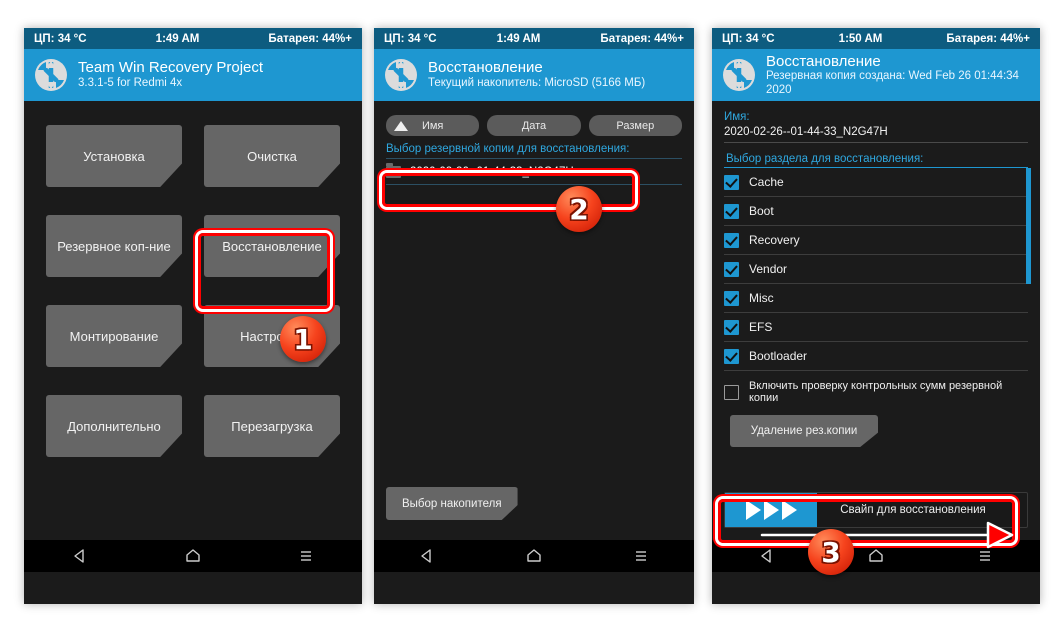  What do you see at coordinates (731, 327) in the screenshot?
I see `checkbox-efs` at bounding box center [731, 327].